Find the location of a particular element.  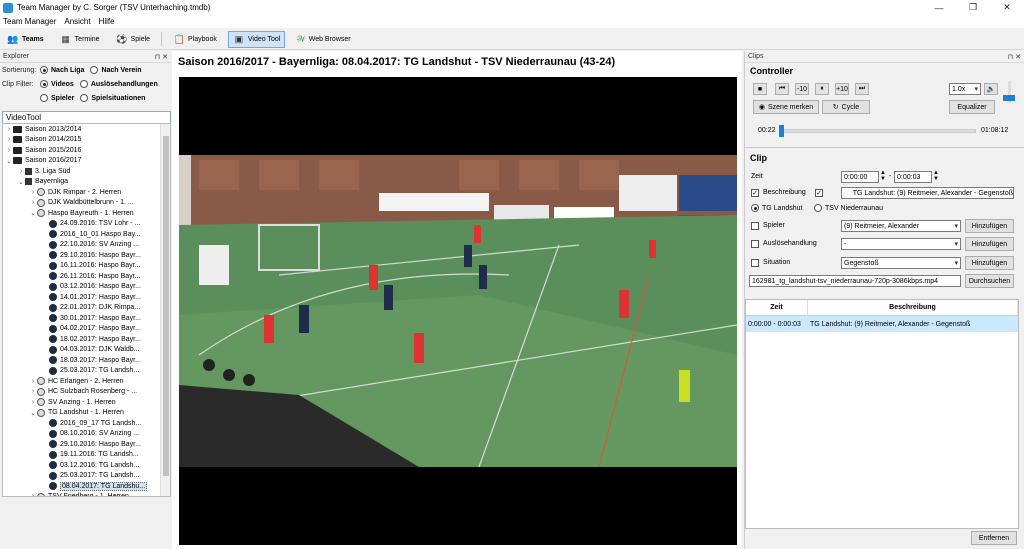

time-slider-thumb is located at coordinates (781, 131).